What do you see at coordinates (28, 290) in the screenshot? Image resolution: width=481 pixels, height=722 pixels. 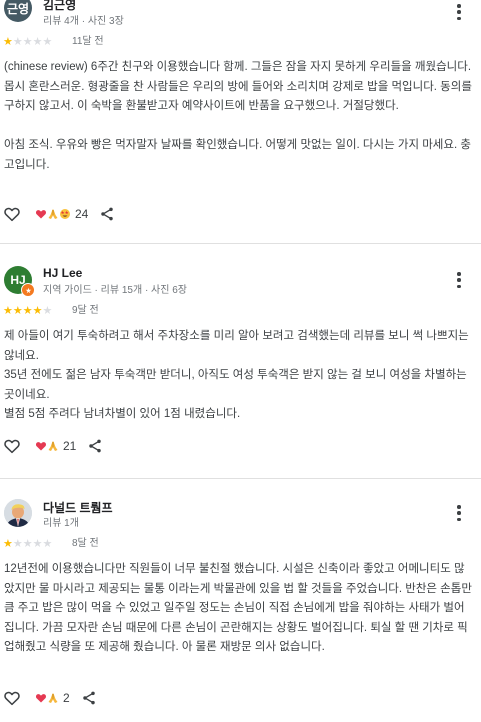 I see `local-guide-badge-icon` at bounding box center [28, 290].